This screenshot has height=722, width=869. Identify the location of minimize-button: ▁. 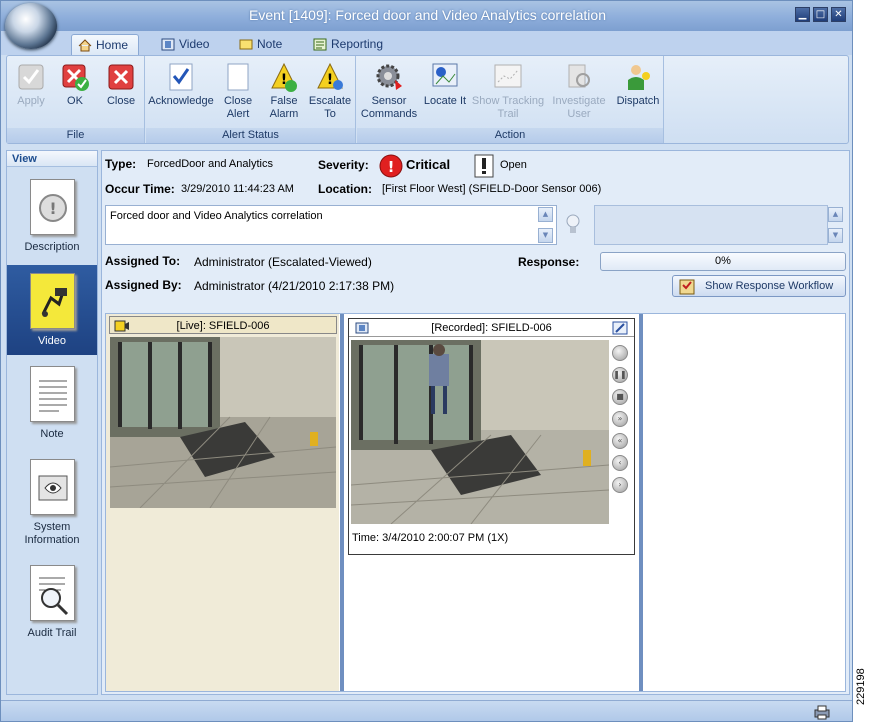
(802, 14).